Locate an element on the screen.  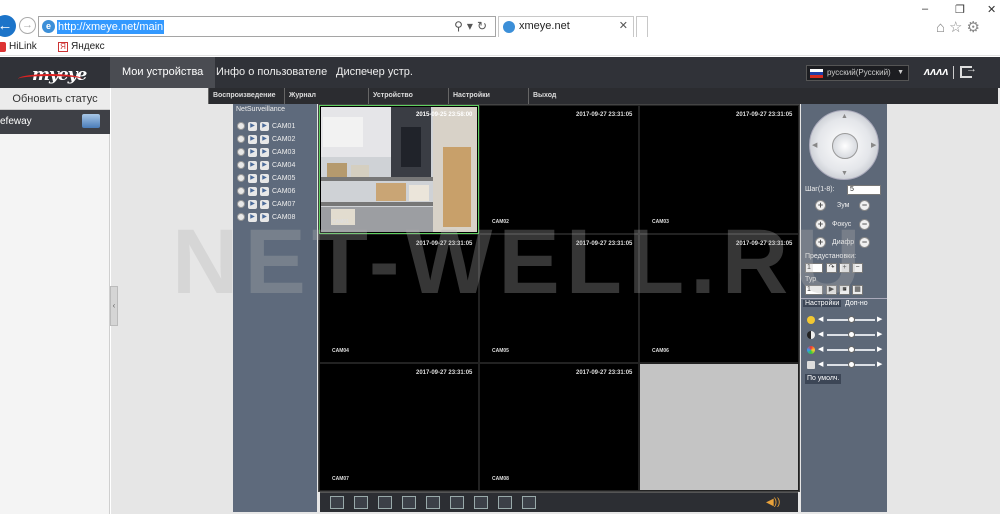
menu-log: Журнал is located at coordinates (300, 96).